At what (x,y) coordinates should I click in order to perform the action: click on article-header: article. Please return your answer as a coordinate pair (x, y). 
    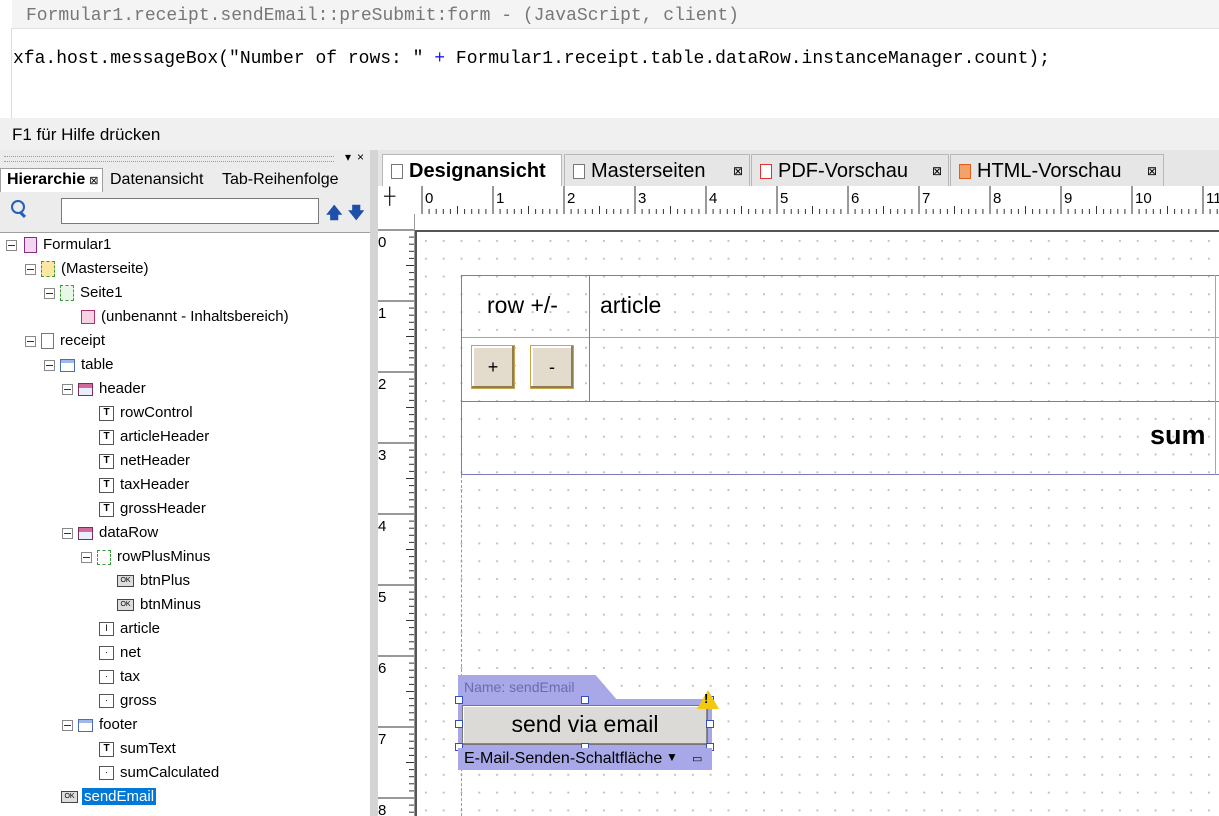
    Looking at the image, I should click on (631, 305).